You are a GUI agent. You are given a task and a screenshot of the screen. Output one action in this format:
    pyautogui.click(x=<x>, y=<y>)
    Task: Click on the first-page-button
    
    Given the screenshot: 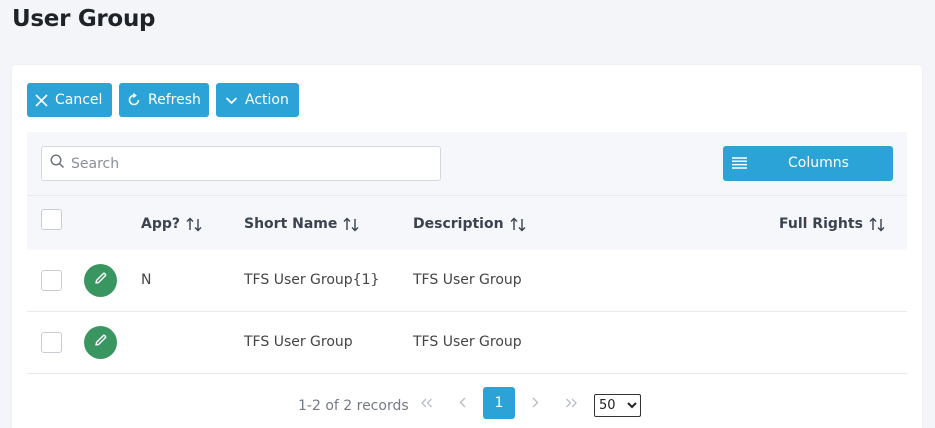 What is the action you would take?
    pyautogui.click(x=427, y=404)
    